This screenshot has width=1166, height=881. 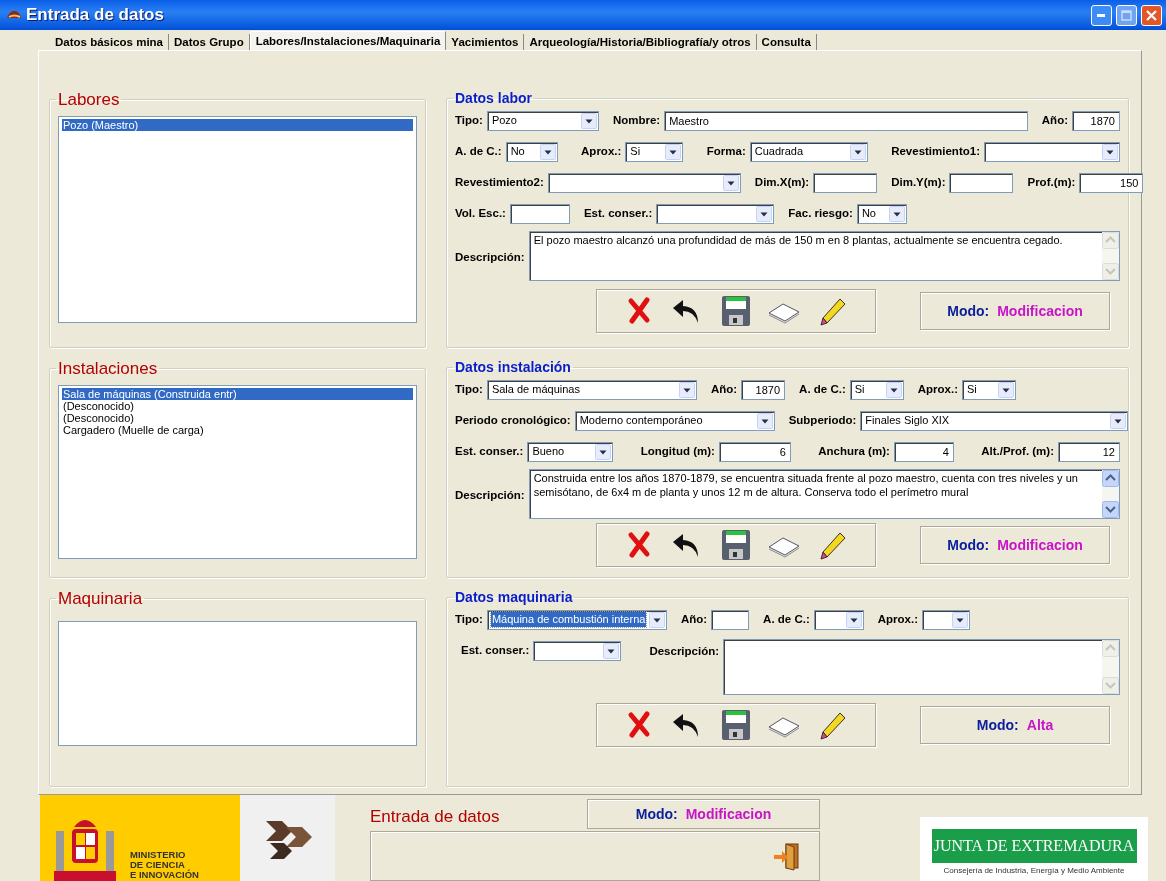 What do you see at coordinates (923, 451) in the screenshot?
I see `input-field: 4` at bounding box center [923, 451].